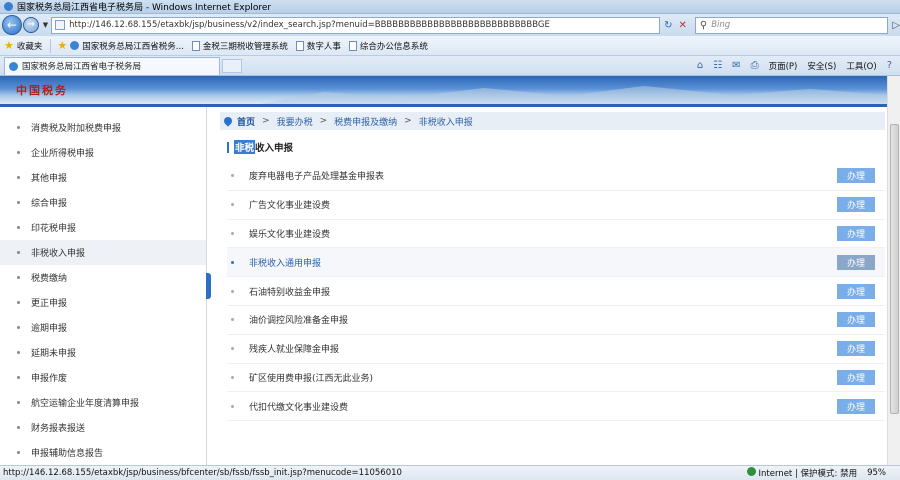 The width and height of the screenshot is (900, 480). I want to click on sidebar-item: 航空运输企业年度清算申报, so click(103, 402).